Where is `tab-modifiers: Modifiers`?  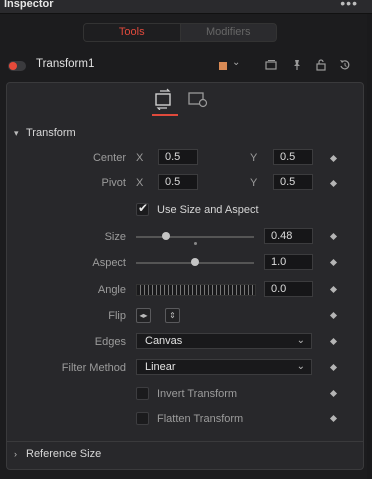 tab-modifiers: Modifiers is located at coordinates (229, 32).